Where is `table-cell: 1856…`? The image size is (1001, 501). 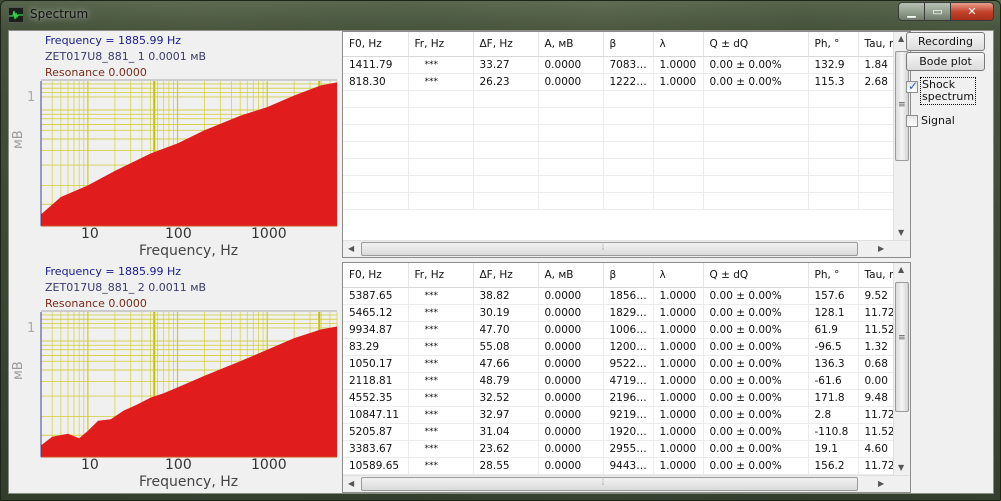 table-cell: 1856… is located at coordinates (628, 296).